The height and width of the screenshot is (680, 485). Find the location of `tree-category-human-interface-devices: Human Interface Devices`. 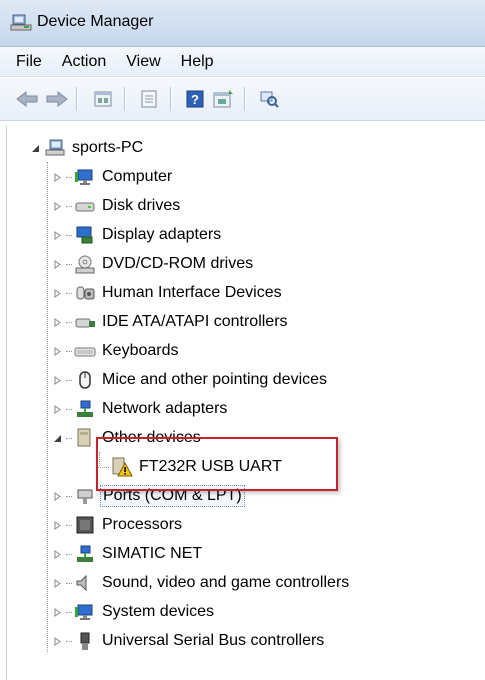

tree-category-human-interface-devices: Human Interface Devices is located at coordinates (168, 293).